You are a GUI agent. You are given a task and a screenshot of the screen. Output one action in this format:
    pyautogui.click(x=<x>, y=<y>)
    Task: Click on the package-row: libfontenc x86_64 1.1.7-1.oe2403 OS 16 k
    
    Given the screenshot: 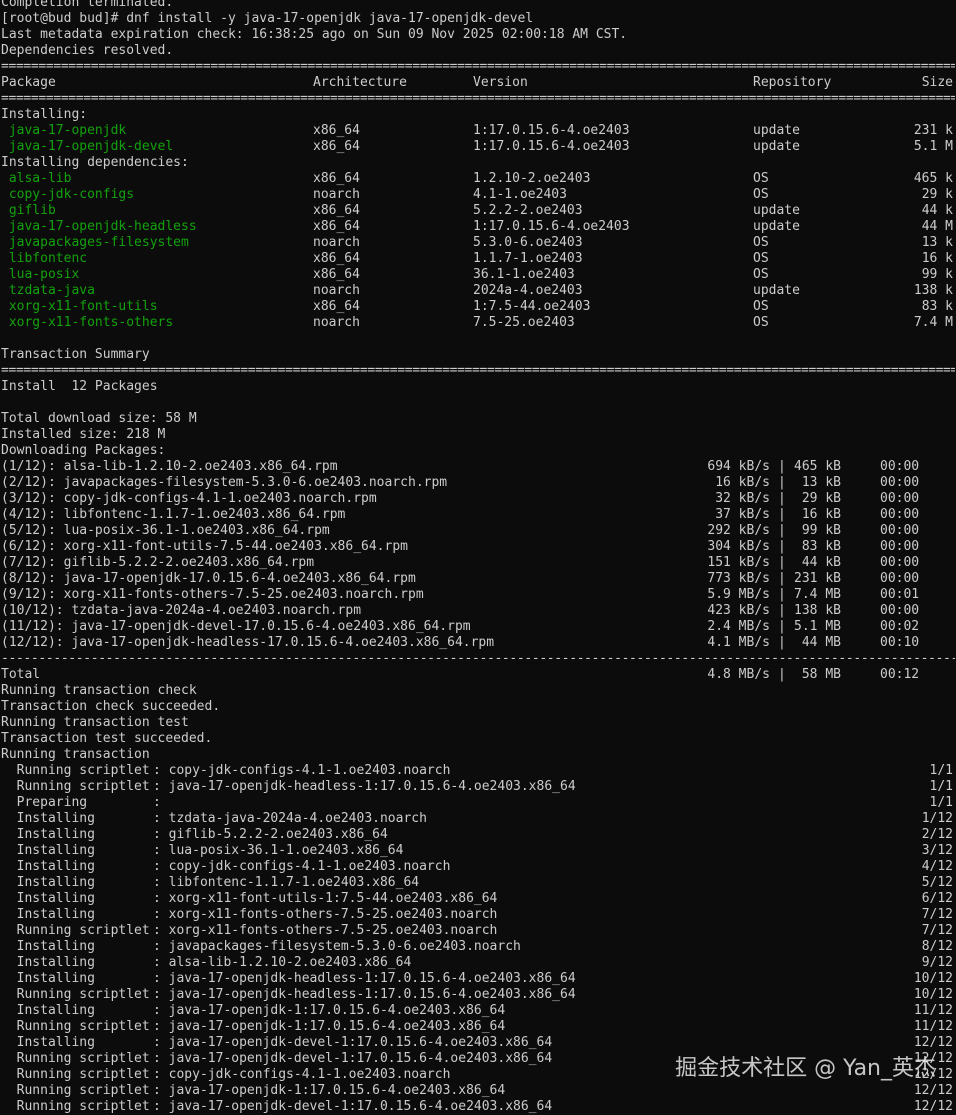 What is the action you would take?
    pyautogui.click(x=478, y=259)
    